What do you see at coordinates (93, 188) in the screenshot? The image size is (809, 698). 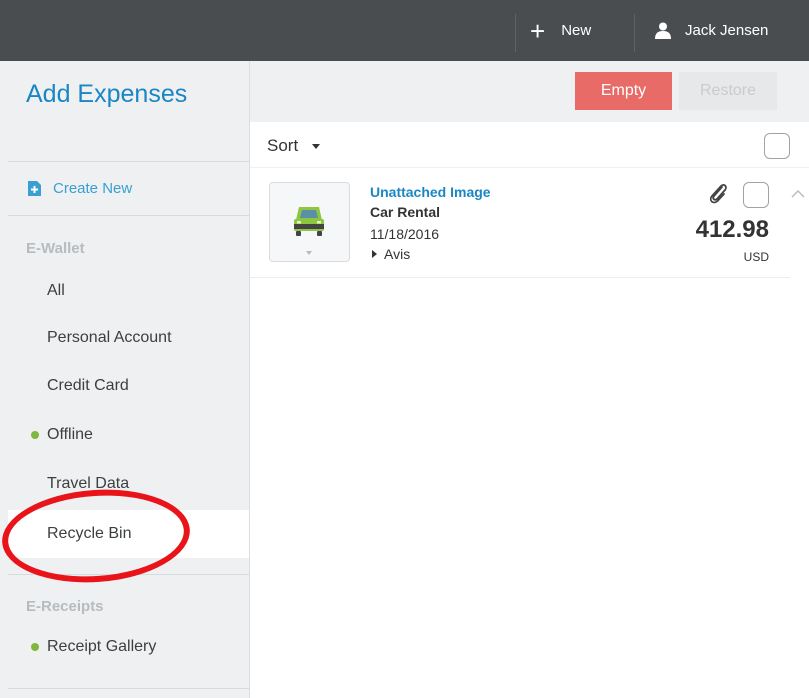 I see `create-new-label: Create New` at bounding box center [93, 188].